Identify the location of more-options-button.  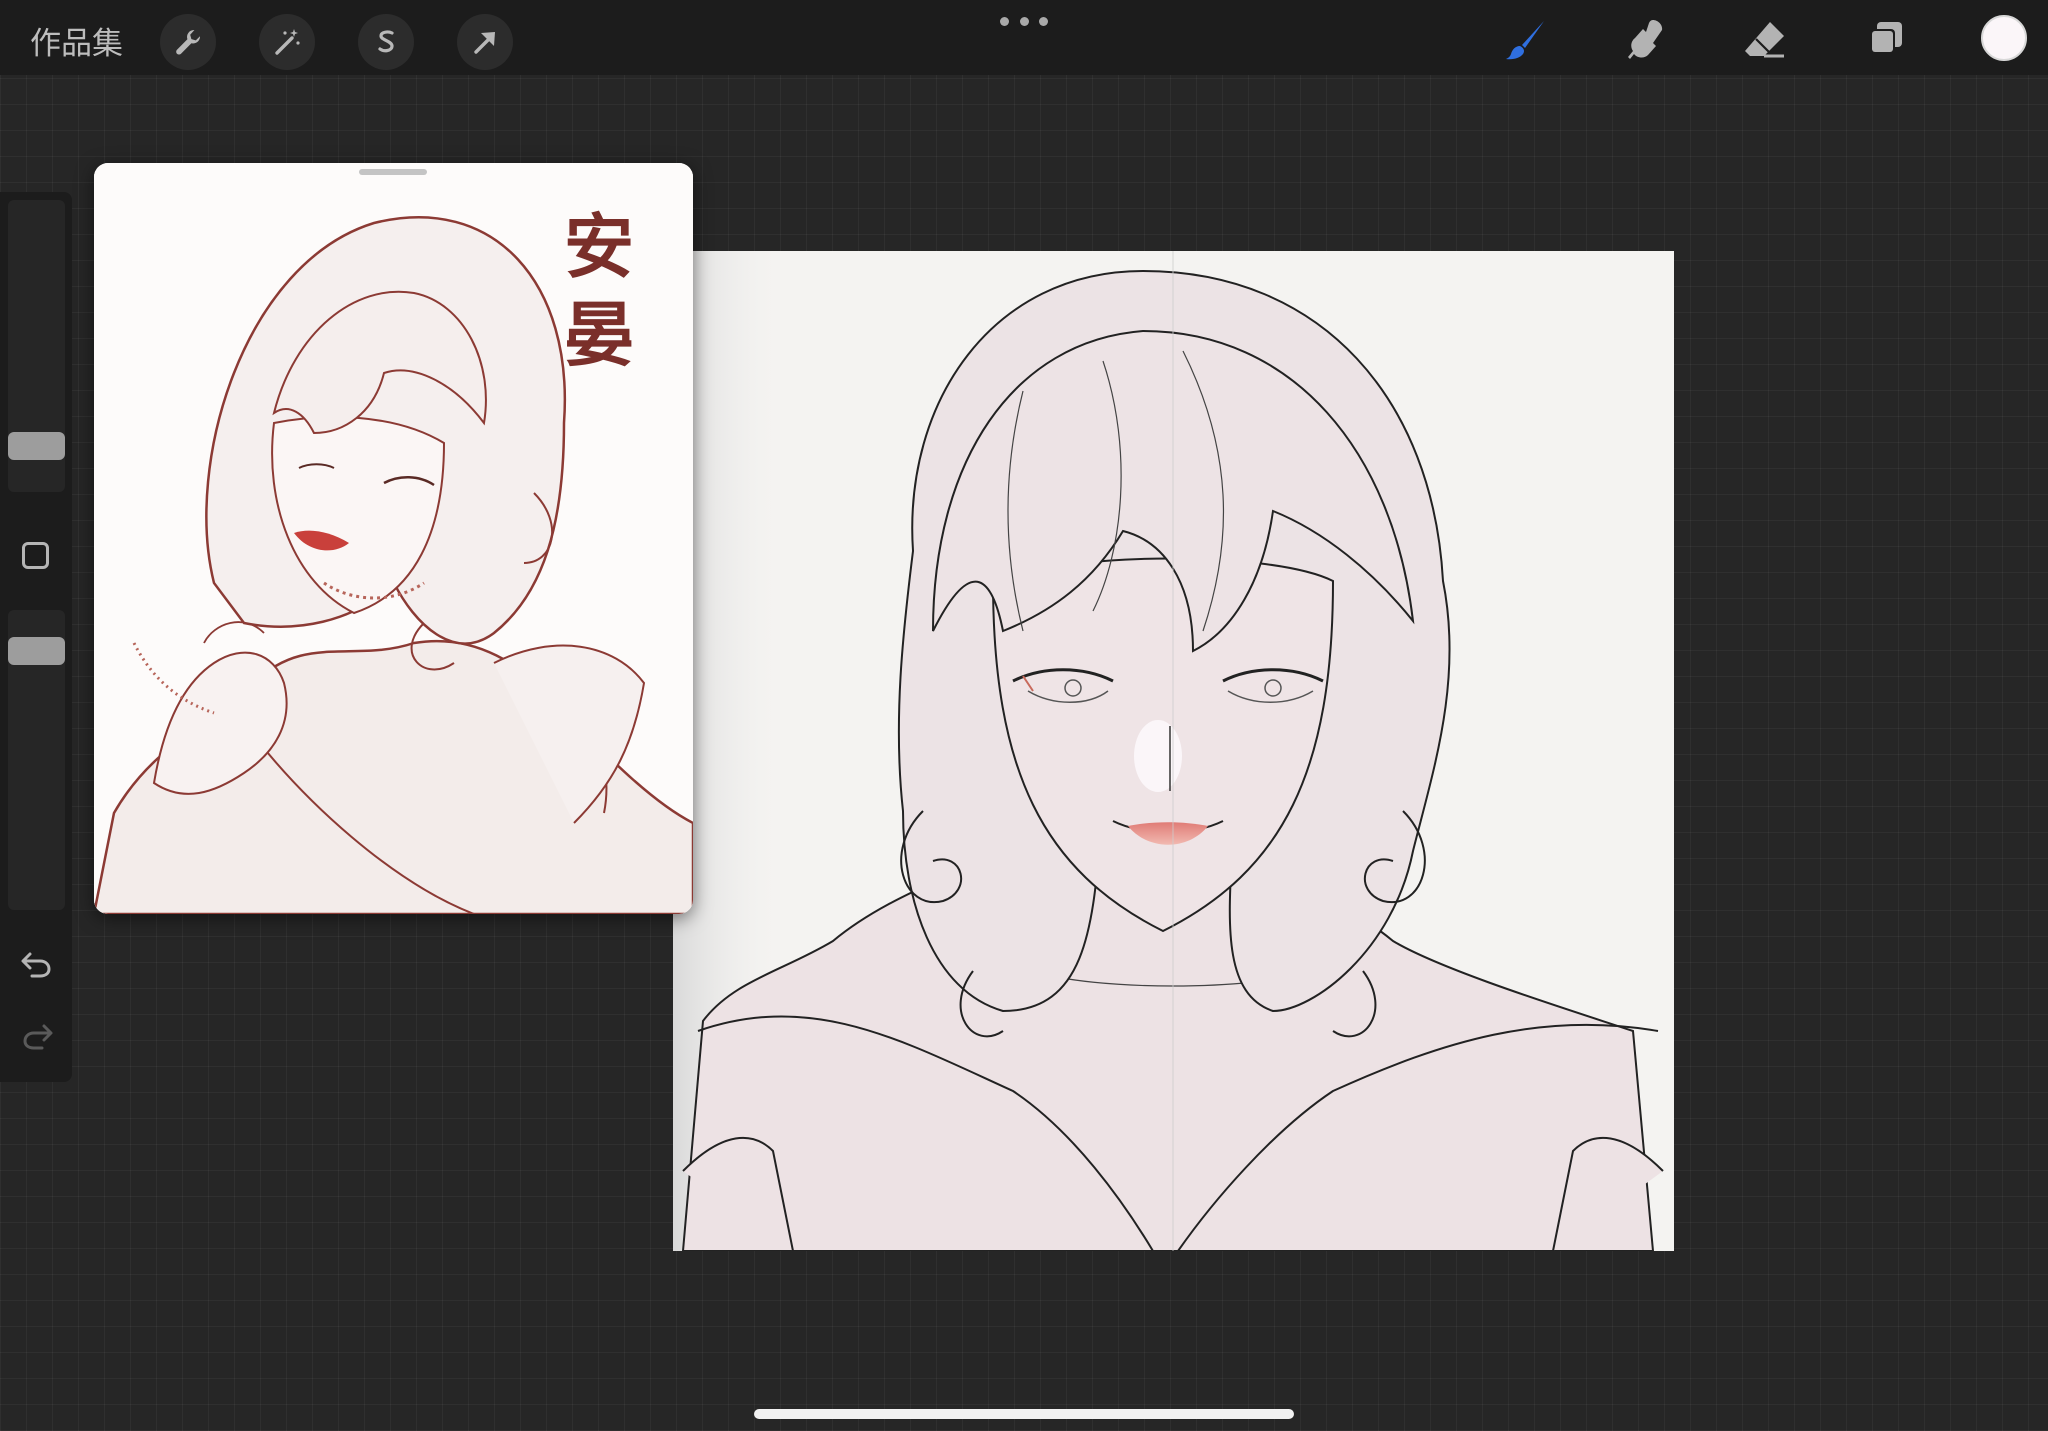
(1024, 21).